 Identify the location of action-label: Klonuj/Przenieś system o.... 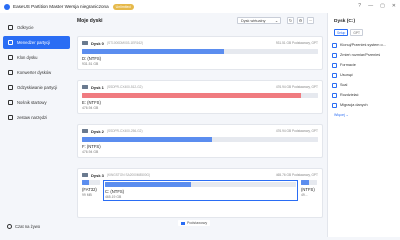
(363, 45).